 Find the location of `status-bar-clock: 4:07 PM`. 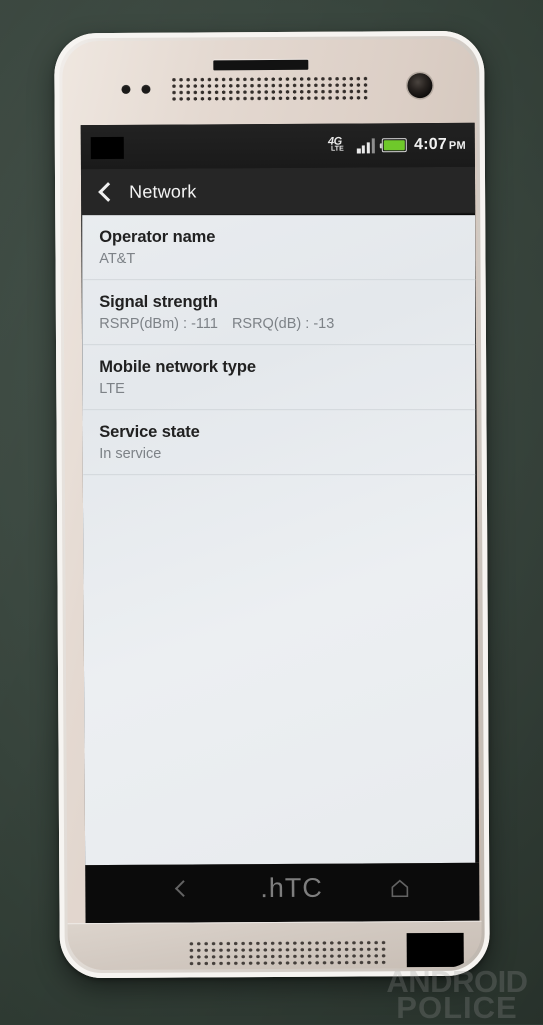

status-bar-clock: 4:07 PM is located at coordinates (440, 145).